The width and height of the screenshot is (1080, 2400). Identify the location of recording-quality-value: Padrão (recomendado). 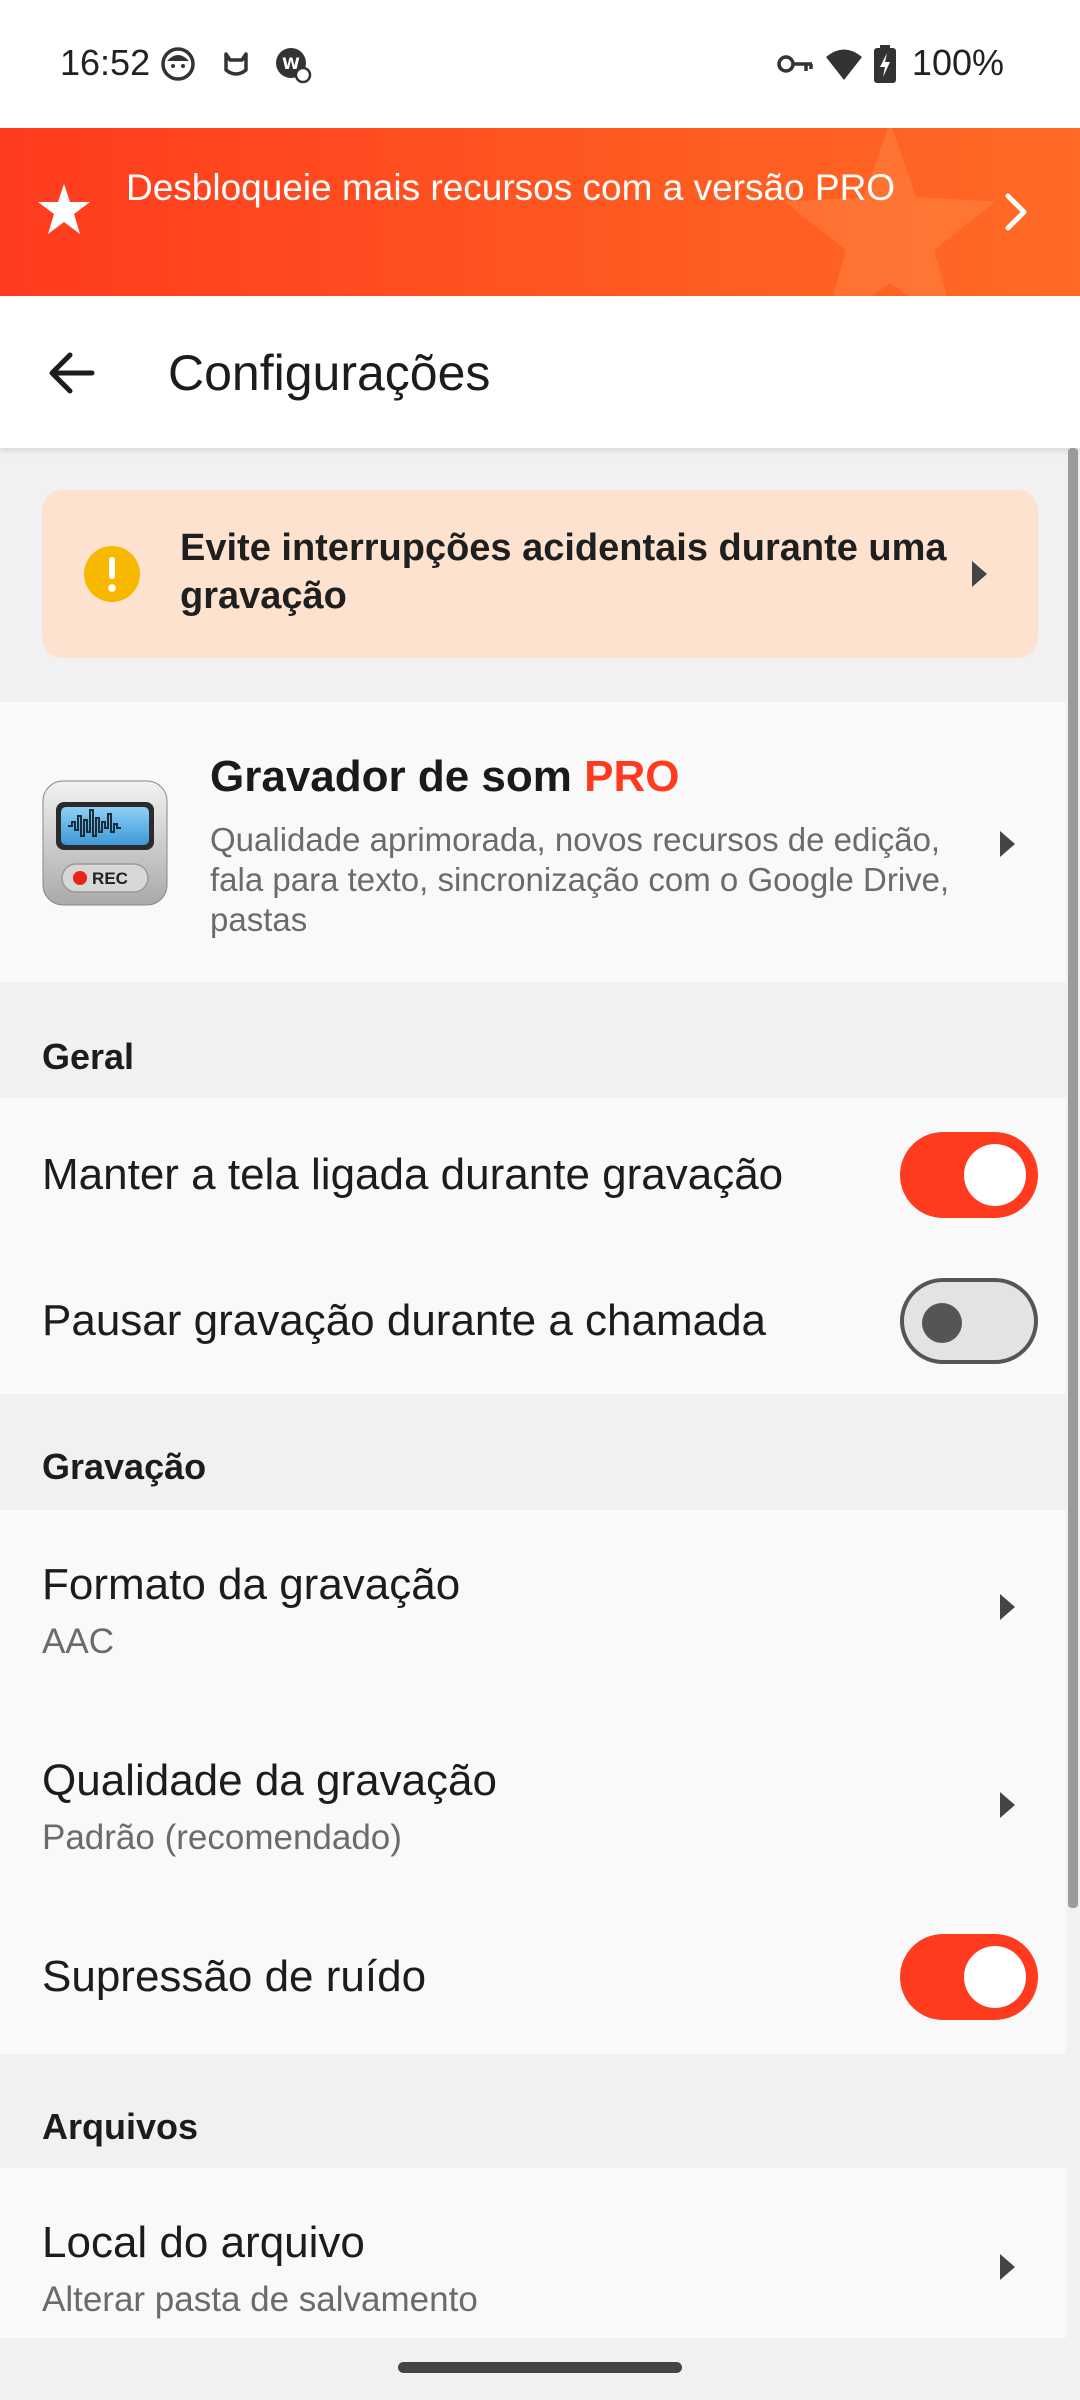
(222, 1837).